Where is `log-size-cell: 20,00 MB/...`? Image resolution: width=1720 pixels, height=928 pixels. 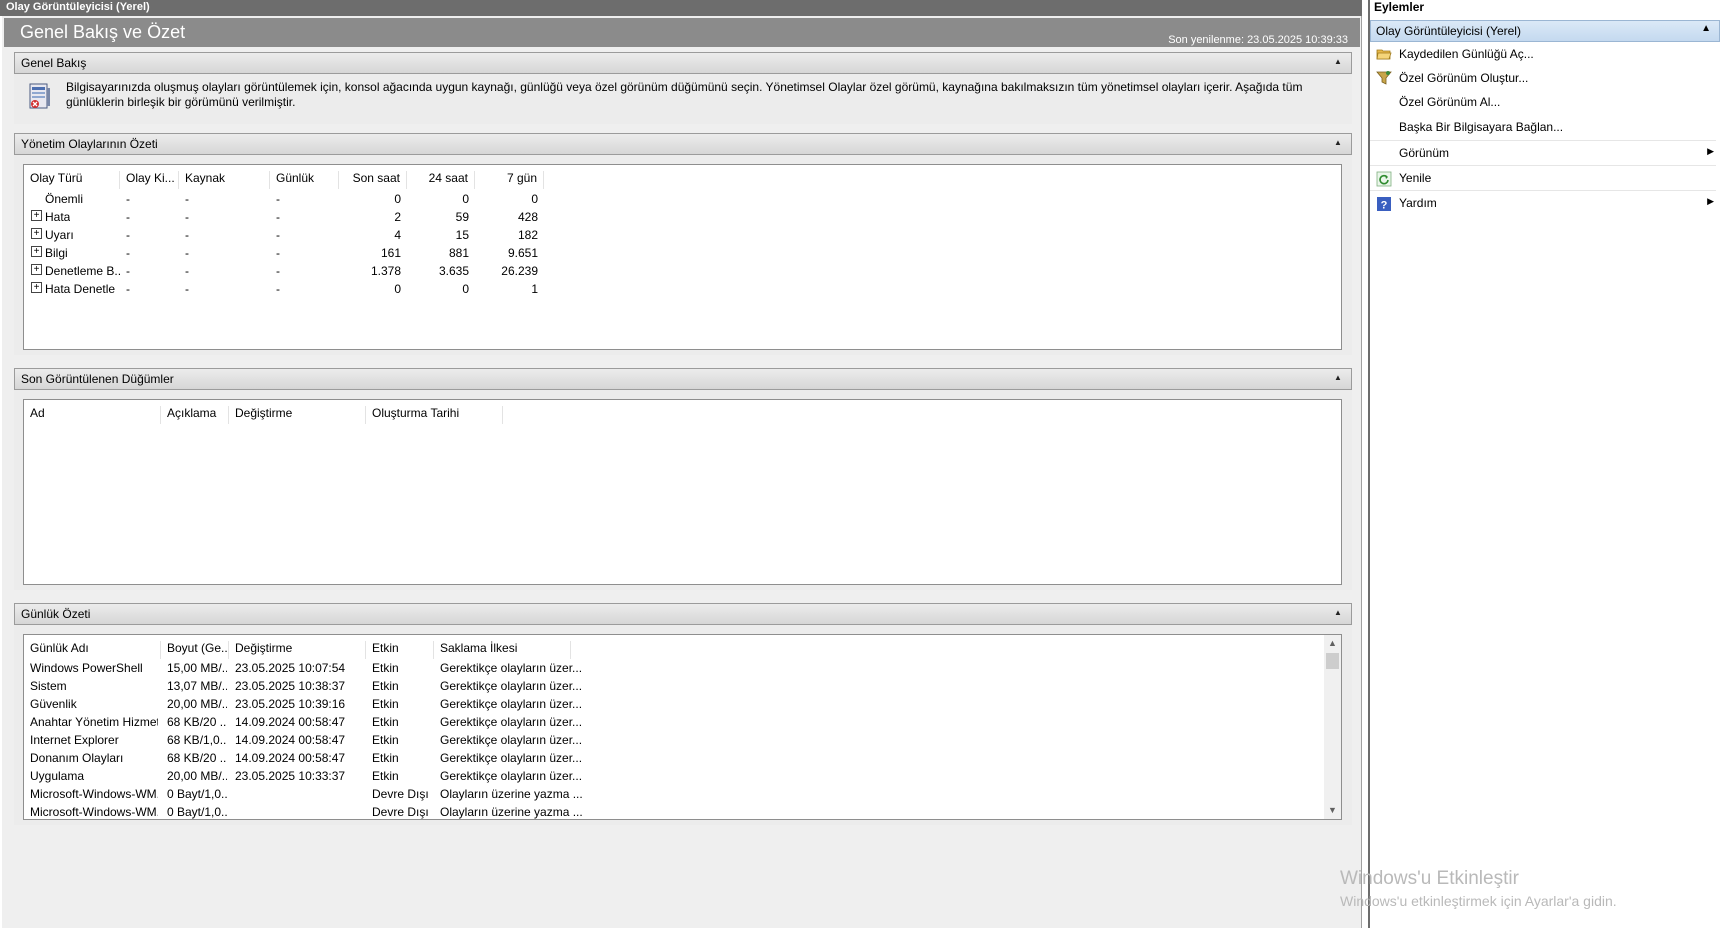 log-size-cell: 20,00 MB/... is located at coordinates (197, 704).